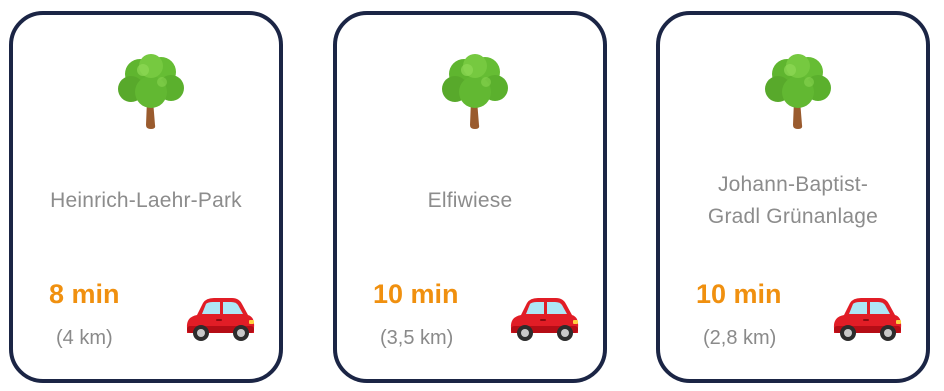  I want to click on travel-distance: (4 km), so click(84, 338).